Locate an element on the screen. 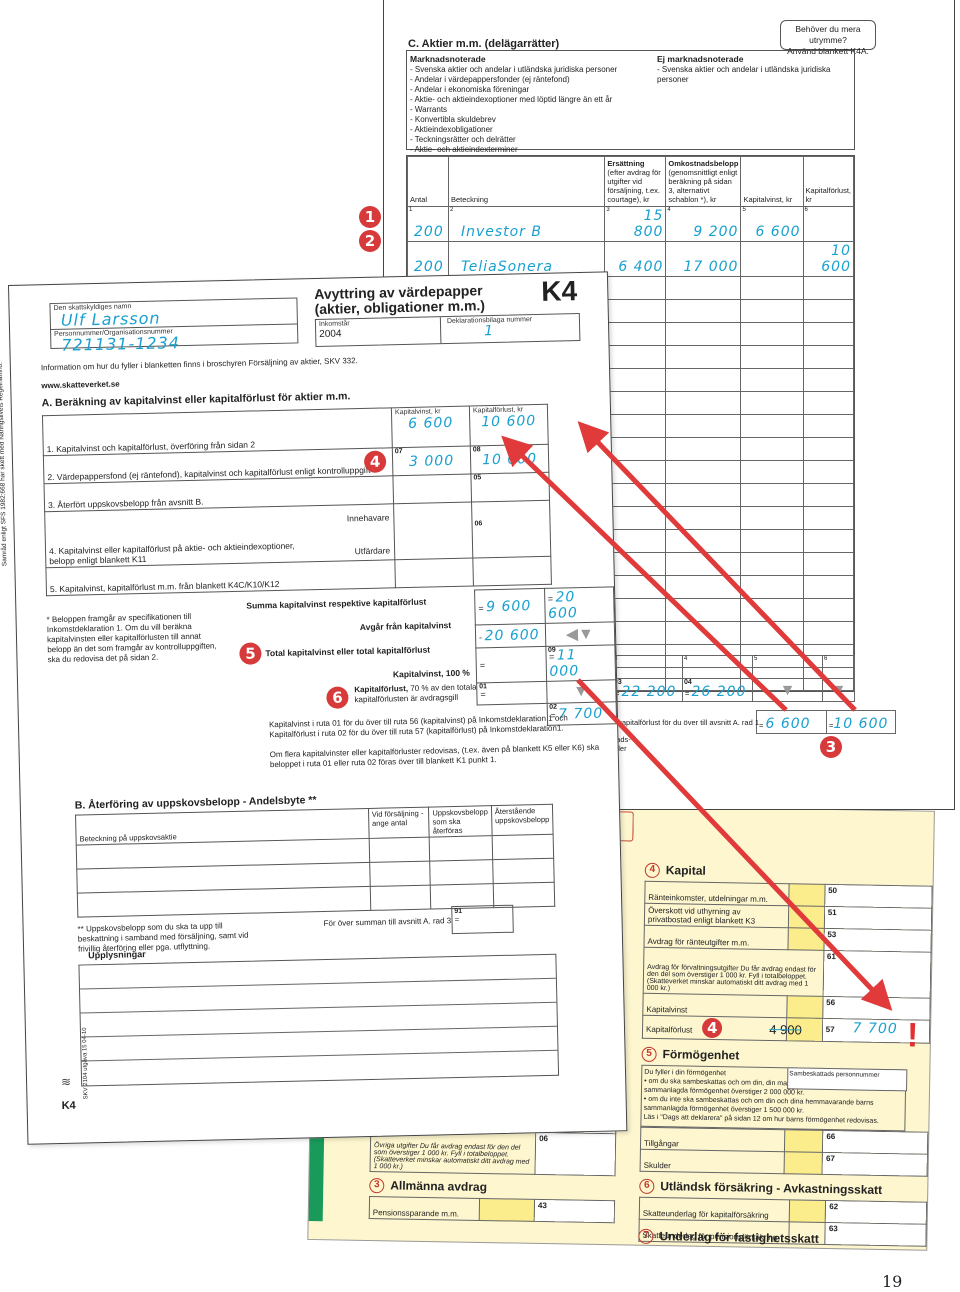 The height and width of the screenshot is (1292, 960). shares-cell-forlust: 10 600 is located at coordinates (828, 259).